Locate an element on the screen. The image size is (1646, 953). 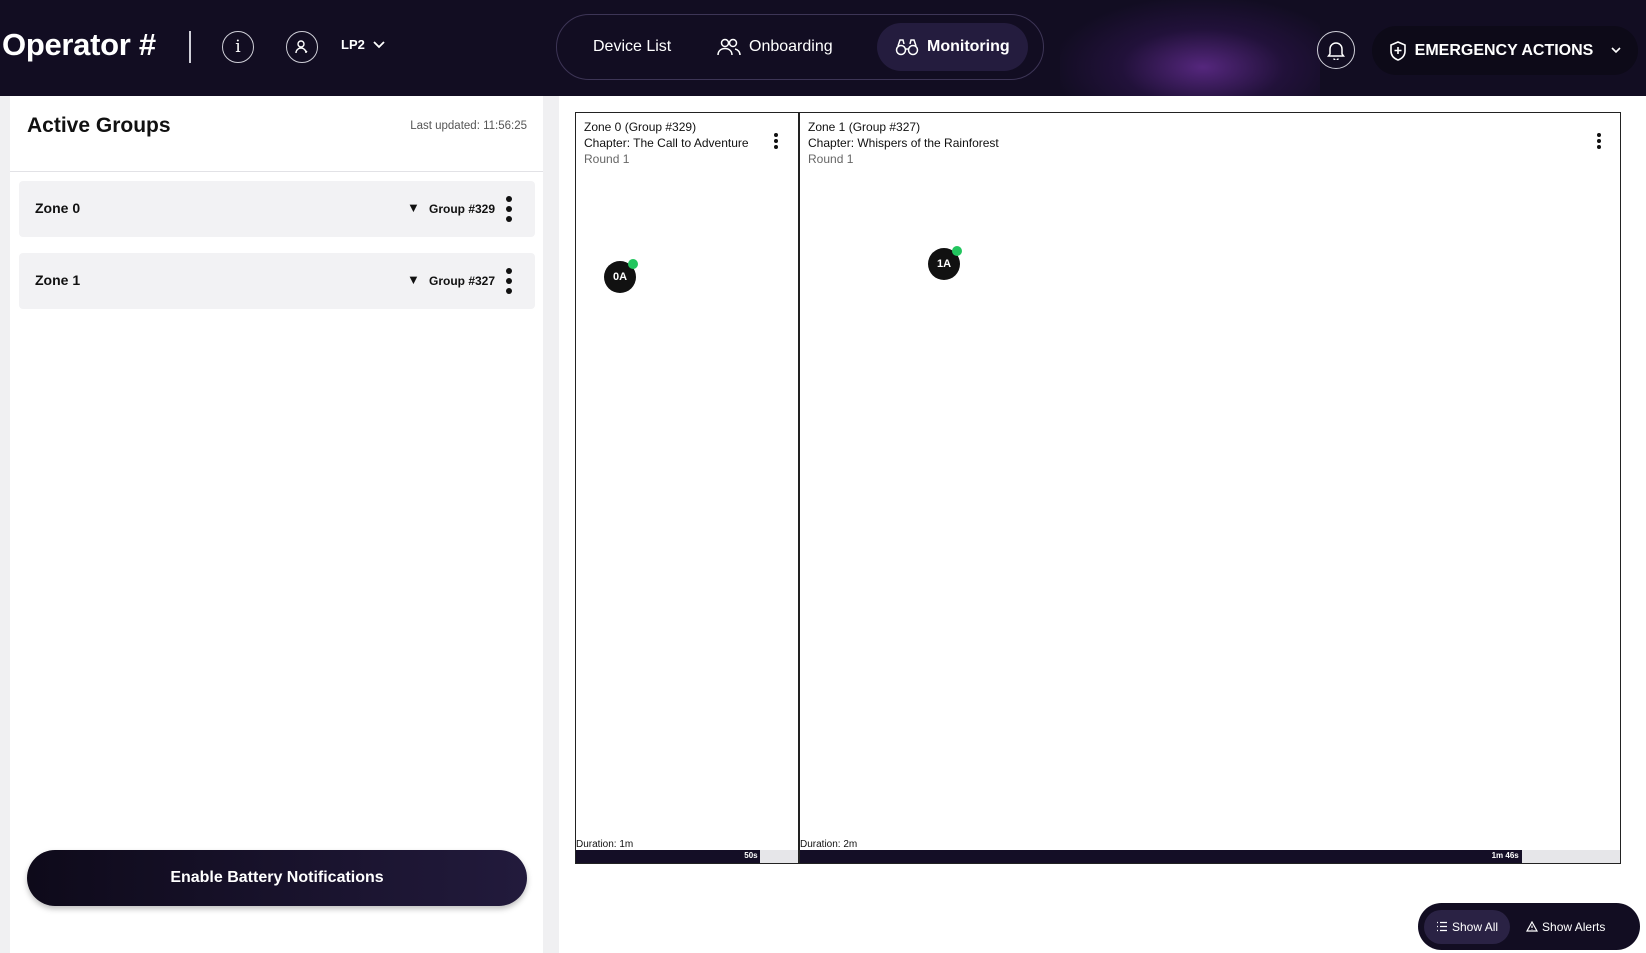
bell-icon is located at coordinates (1336, 51).